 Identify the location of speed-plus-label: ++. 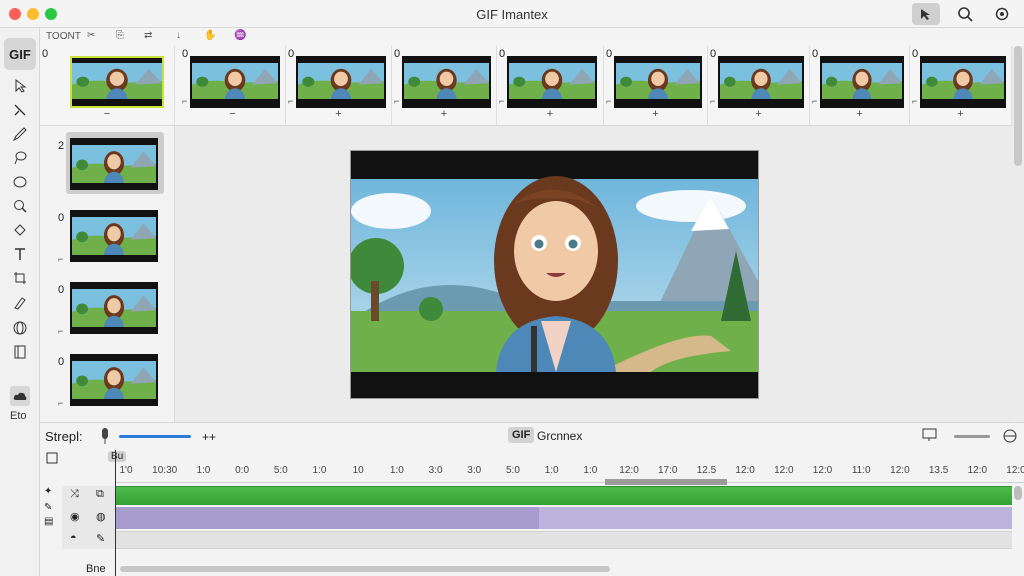
(209, 437).